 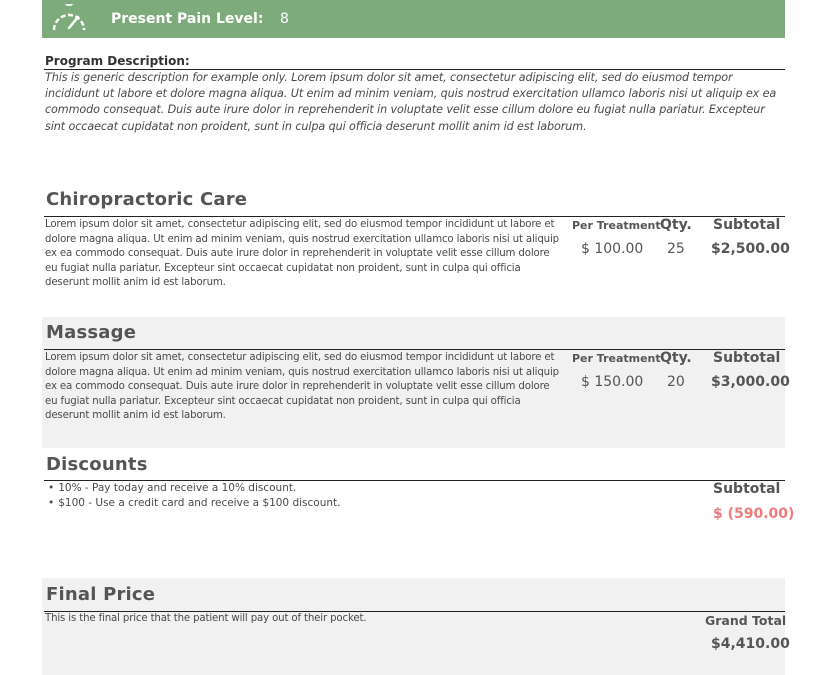 What do you see at coordinates (676, 382) in the screenshot?
I see `quantity-value: 20` at bounding box center [676, 382].